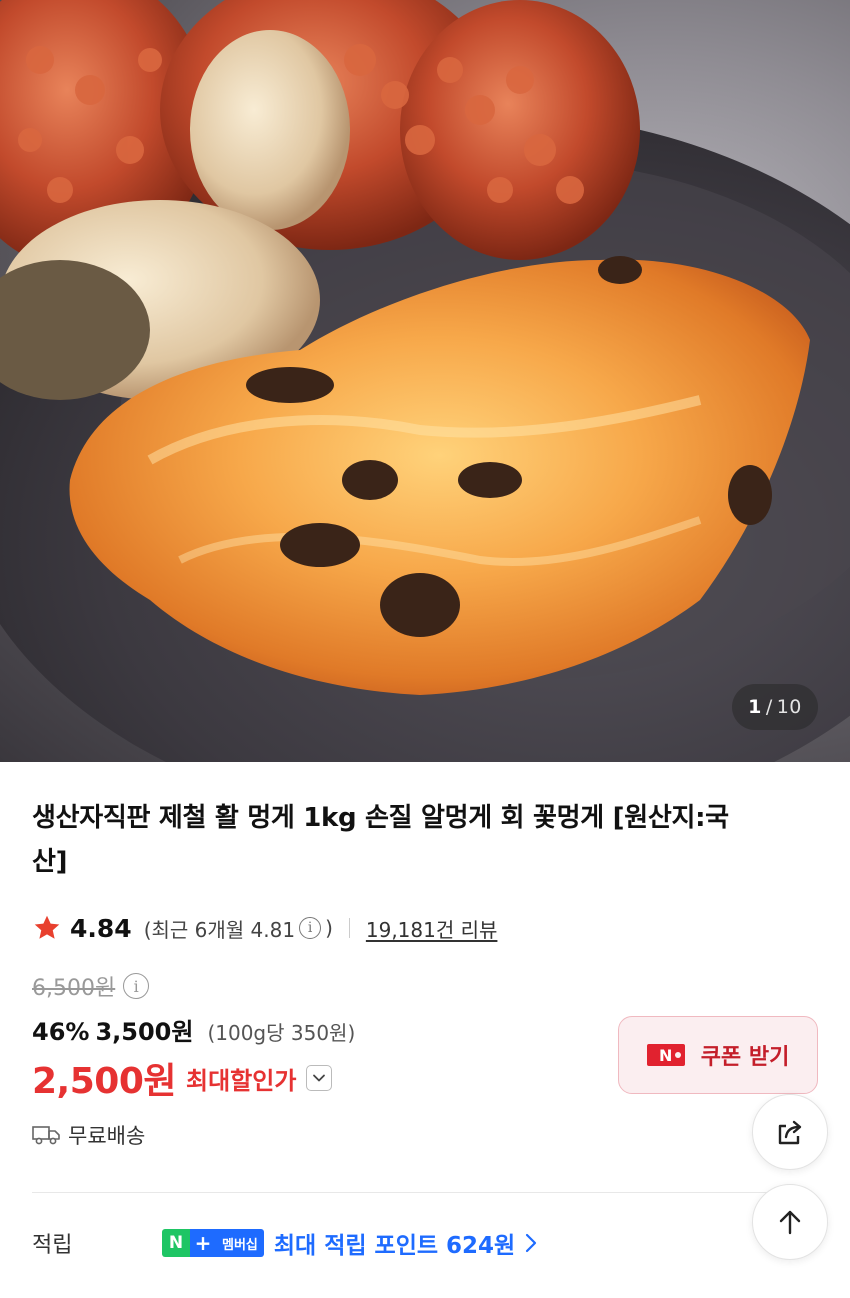  I want to click on points-row: 적립 N + 멤버십 최대 적립 포인트 624원, so click(392, 1243).